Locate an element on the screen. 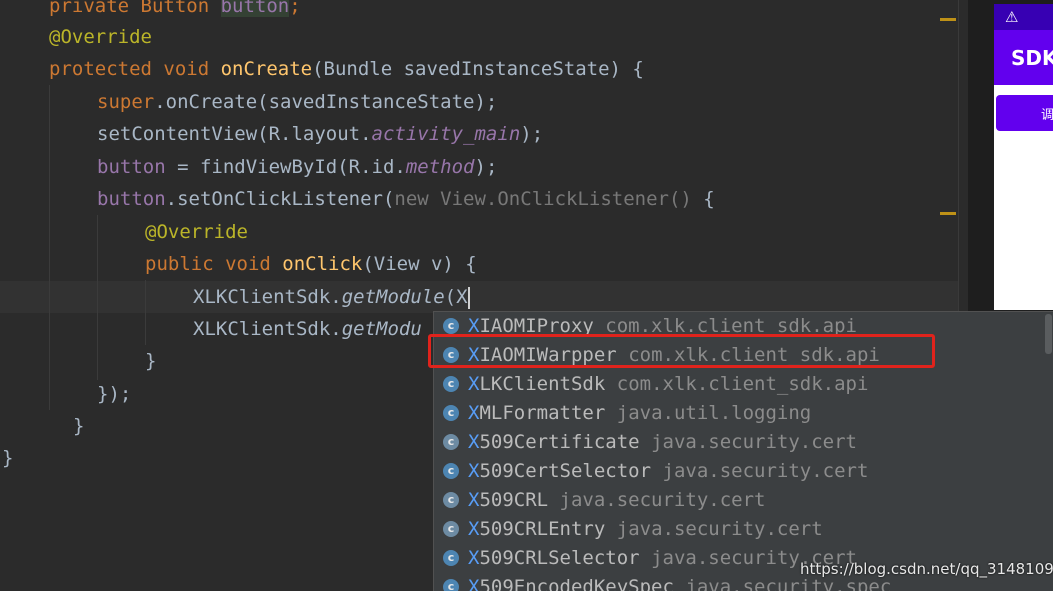  code-line-12: } is located at coordinates (150, 361).